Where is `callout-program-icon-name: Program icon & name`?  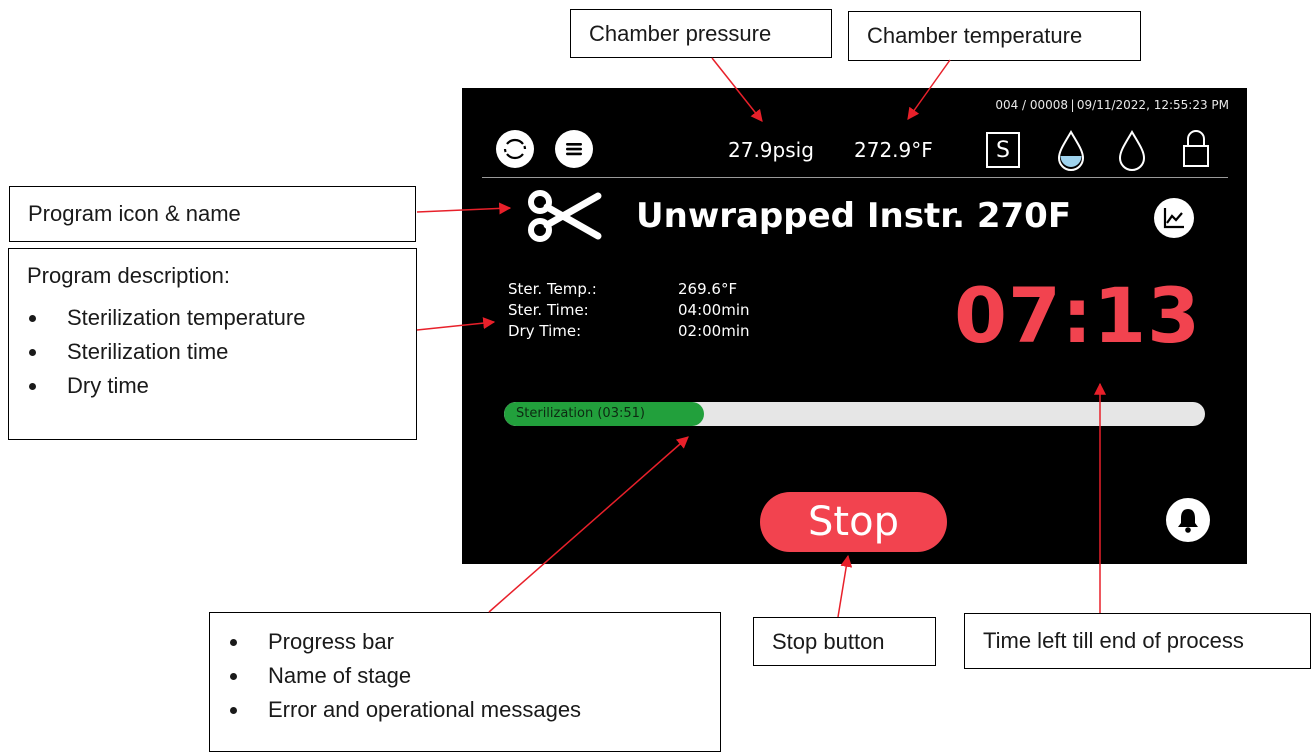
callout-program-icon-name: Program icon & name is located at coordinates (212, 214).